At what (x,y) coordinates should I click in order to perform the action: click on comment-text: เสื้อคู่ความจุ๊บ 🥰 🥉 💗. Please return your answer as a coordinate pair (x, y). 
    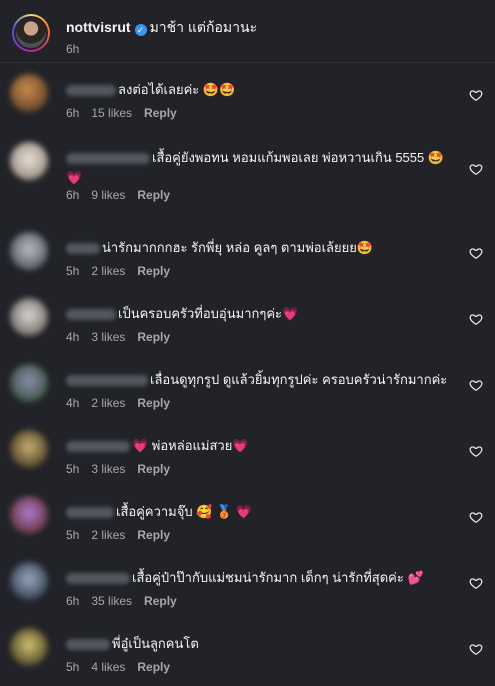
    Looking at the image, I should click on (184, 511).